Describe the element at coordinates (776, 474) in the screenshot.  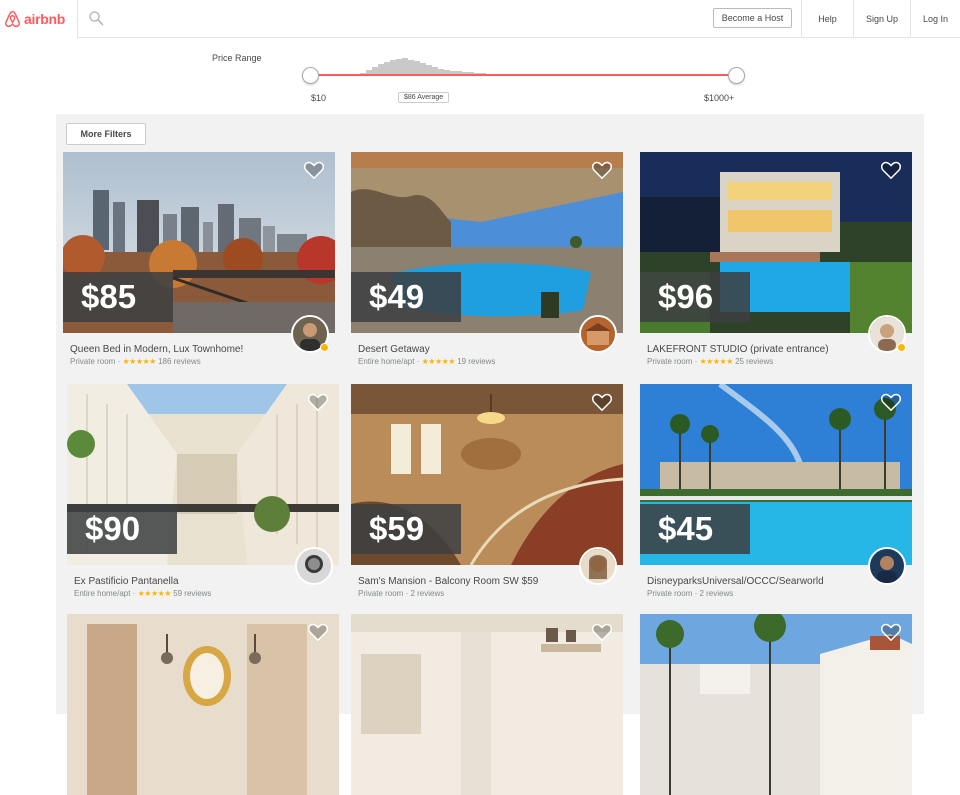
I see `listing-photo: $45` at that location.